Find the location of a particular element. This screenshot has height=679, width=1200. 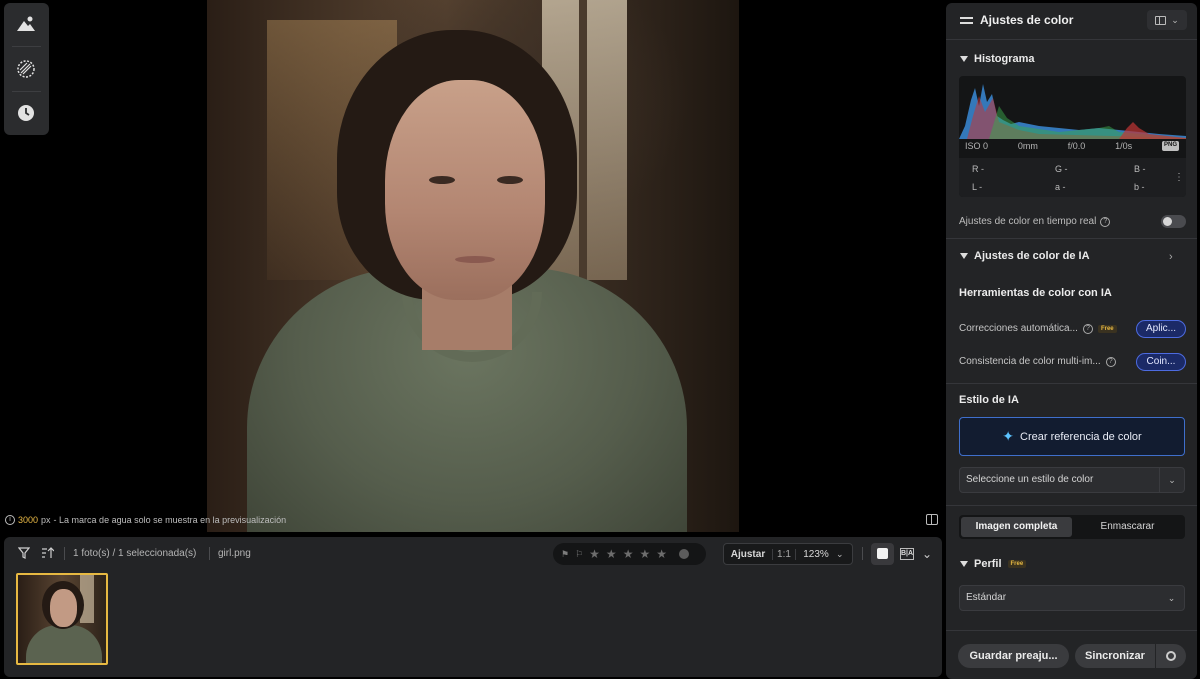

profile-section-toggle: Perfil Free is located at coordinates (993, 564).